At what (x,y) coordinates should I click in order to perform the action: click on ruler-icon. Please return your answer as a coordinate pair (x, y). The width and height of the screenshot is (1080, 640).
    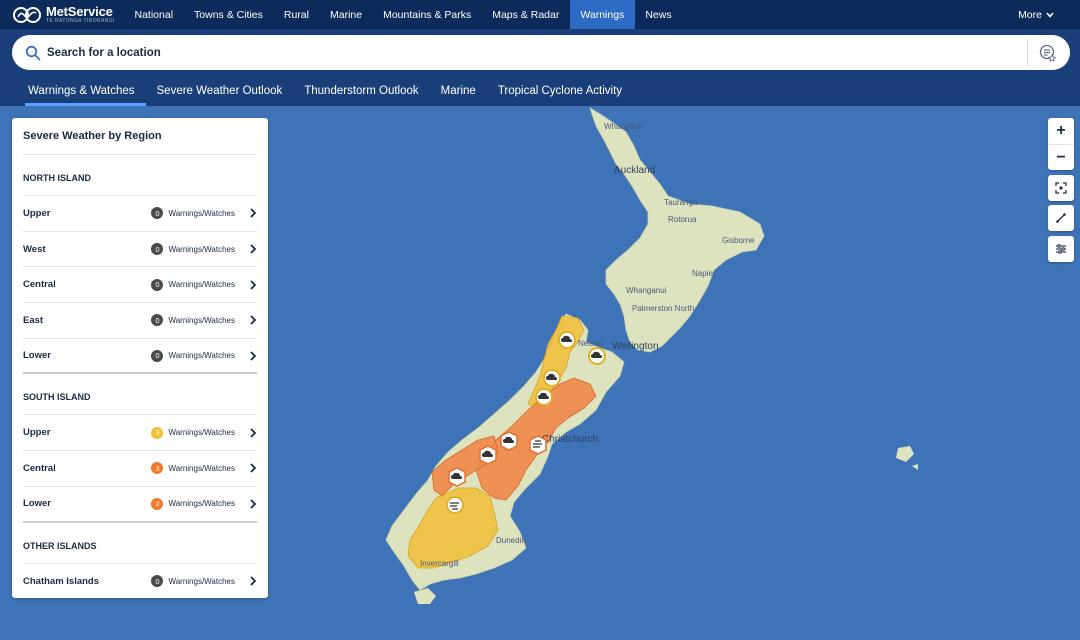
    Looking at the image, I should click on (1061, 218).